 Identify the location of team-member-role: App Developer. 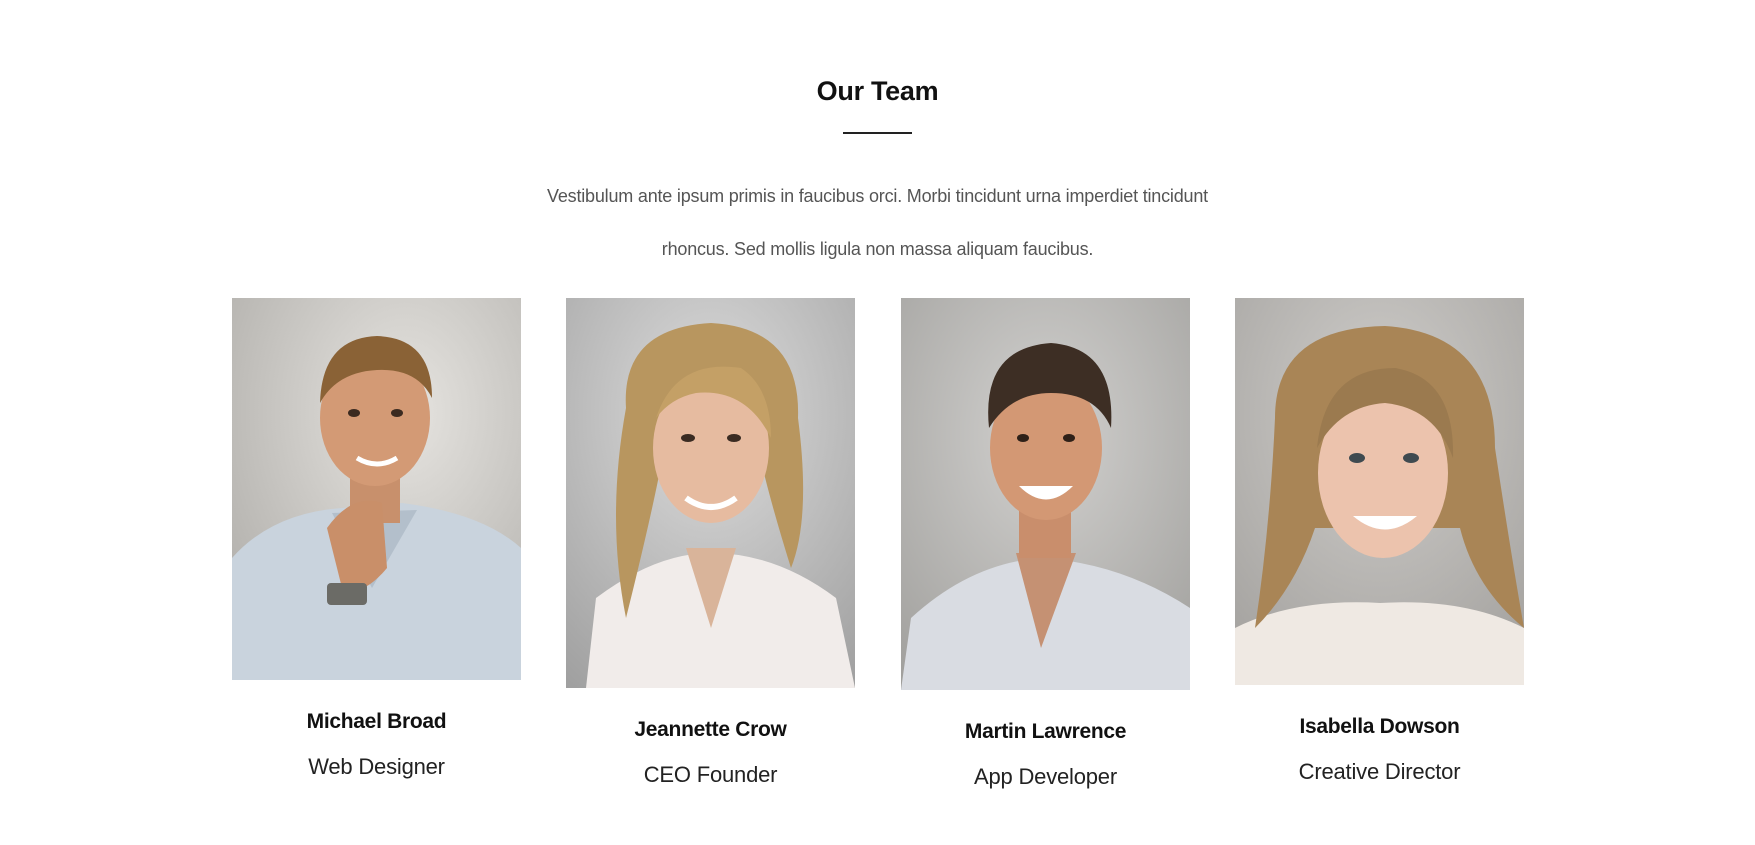
(1045, 776).